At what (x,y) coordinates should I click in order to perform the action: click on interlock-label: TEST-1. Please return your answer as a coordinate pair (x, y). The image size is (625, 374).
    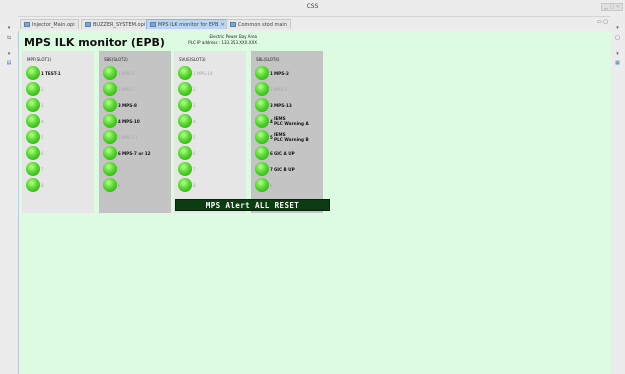
    Looking at the image, I should click on (53, 73).